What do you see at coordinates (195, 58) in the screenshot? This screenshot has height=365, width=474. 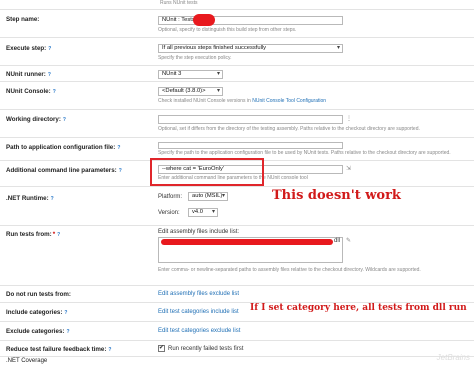 I see `execute-step-note: Specify the step execution policy.` at bounding box center [195, 58].